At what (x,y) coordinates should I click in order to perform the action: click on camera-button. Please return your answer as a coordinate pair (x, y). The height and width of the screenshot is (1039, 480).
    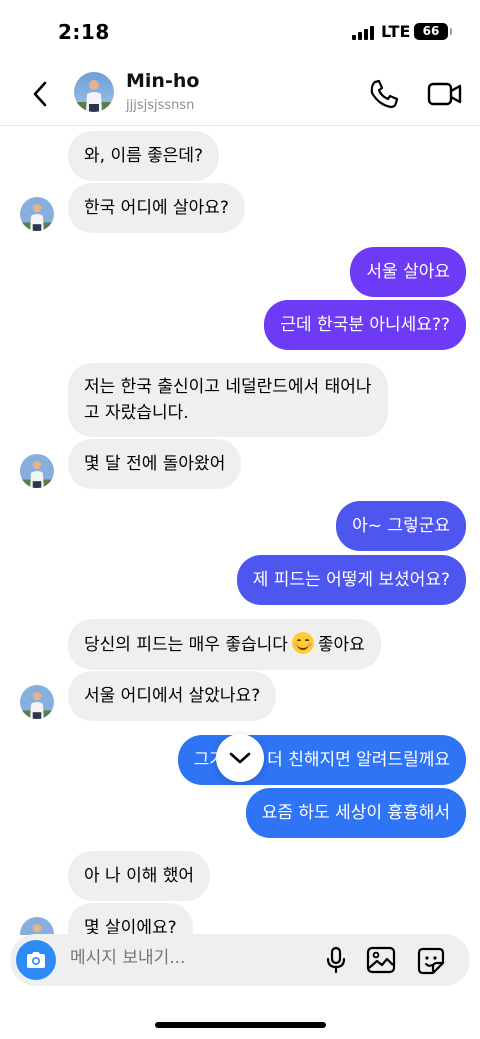
    Looking at the image, I should click on (36, 960).